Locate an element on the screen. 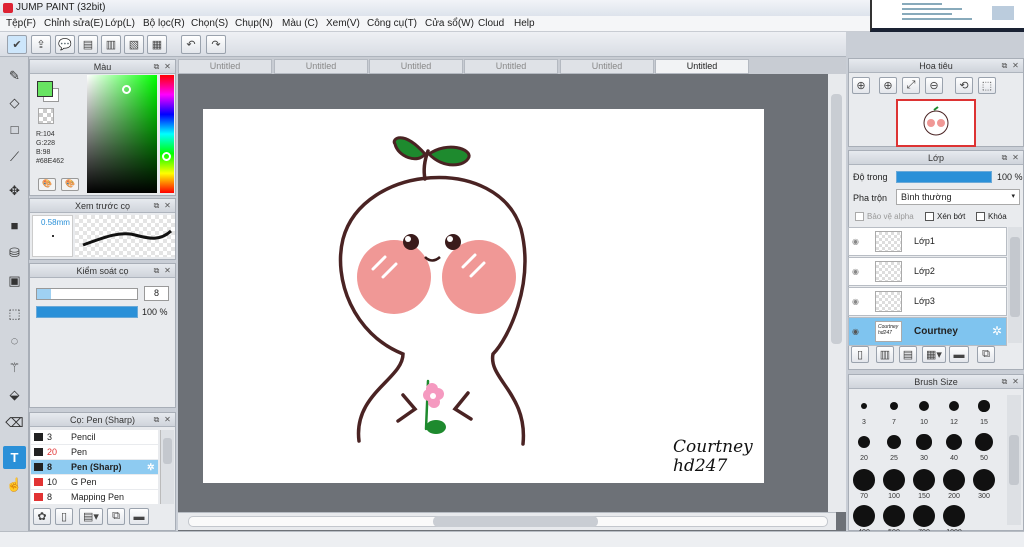 The image size is (1024, 547). lock-option: Khóa is located at coordinates (991, 217).